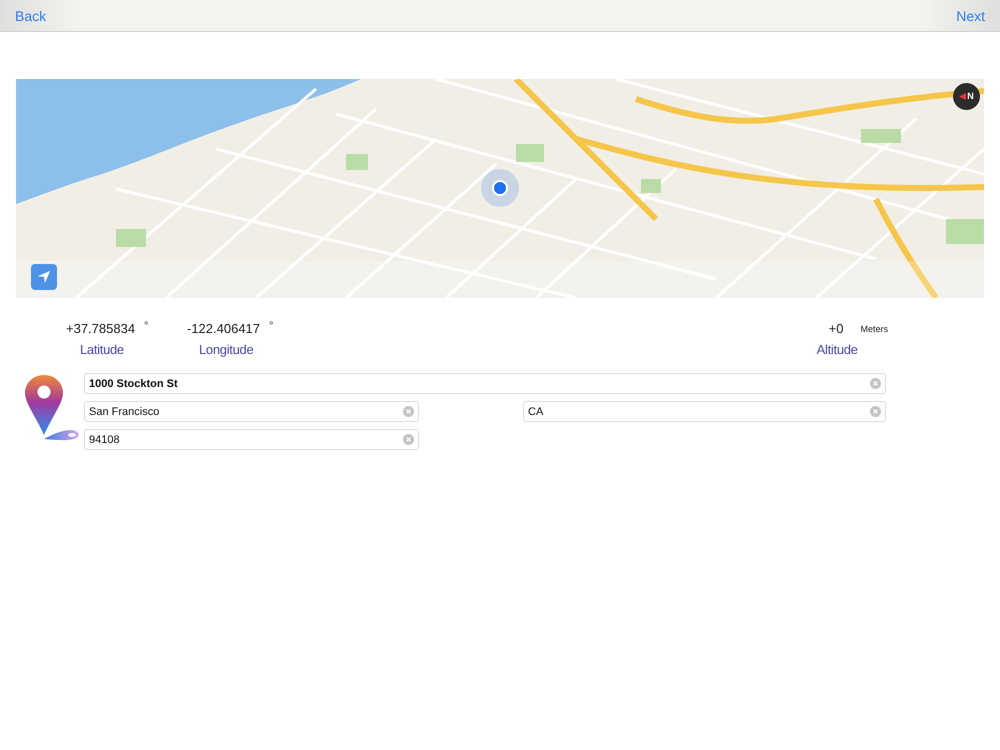 The width and height of the screenshot is (1000, 750). I want to click on map-pin-icon, so click(52, 409).